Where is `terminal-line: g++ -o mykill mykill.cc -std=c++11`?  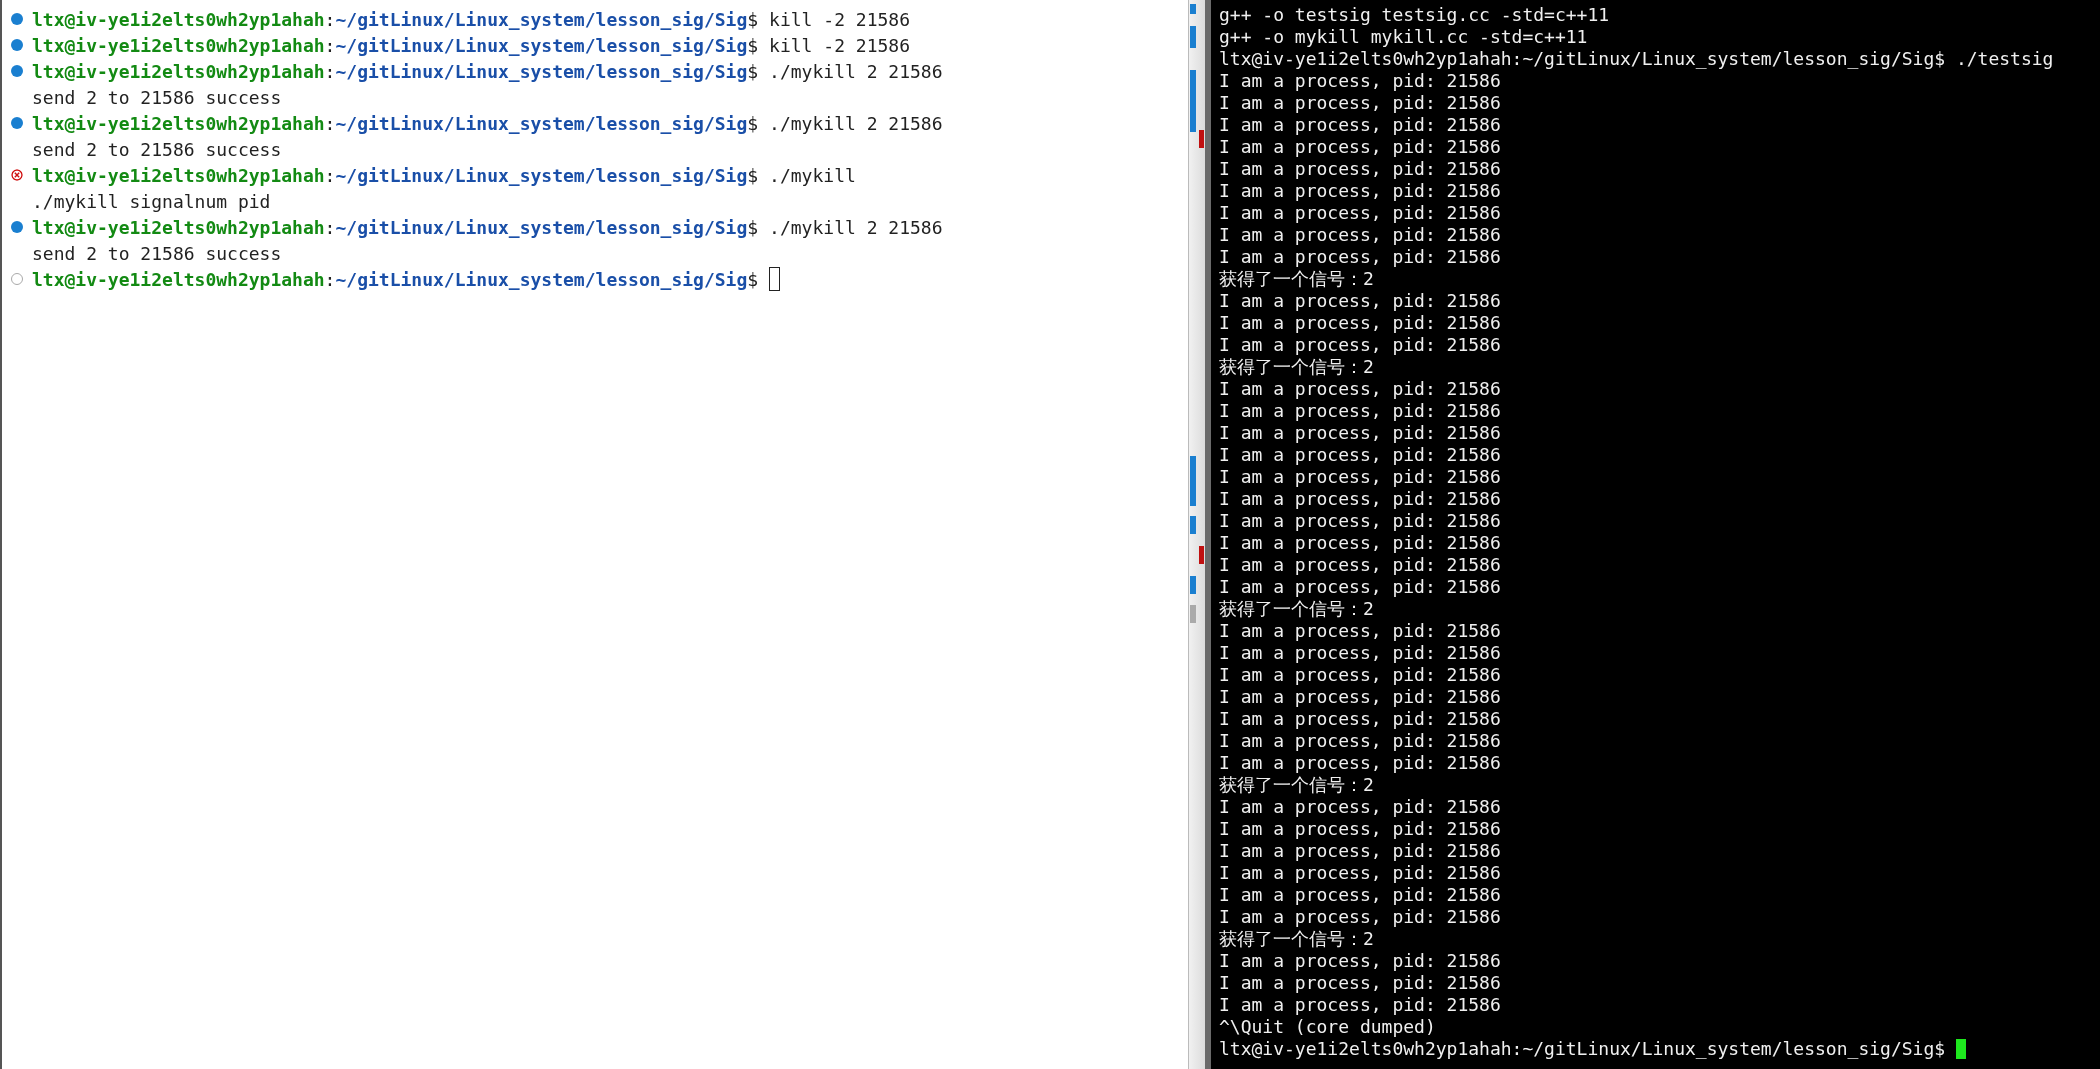 terminal-line: g++ -o mykill mykill.cc -std=c++11 is located at coordinates (1403, 37).